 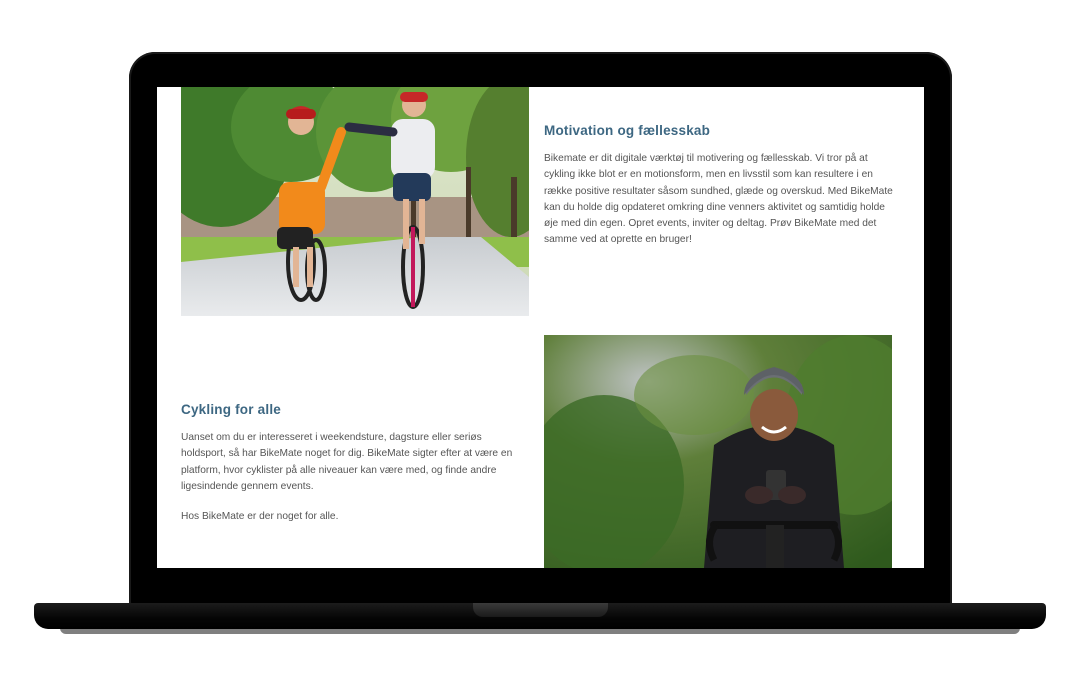 What do you see at coordinates (540, 610) in the screenshot?
I see `laptop-notch` at bounding box center [540, 610].